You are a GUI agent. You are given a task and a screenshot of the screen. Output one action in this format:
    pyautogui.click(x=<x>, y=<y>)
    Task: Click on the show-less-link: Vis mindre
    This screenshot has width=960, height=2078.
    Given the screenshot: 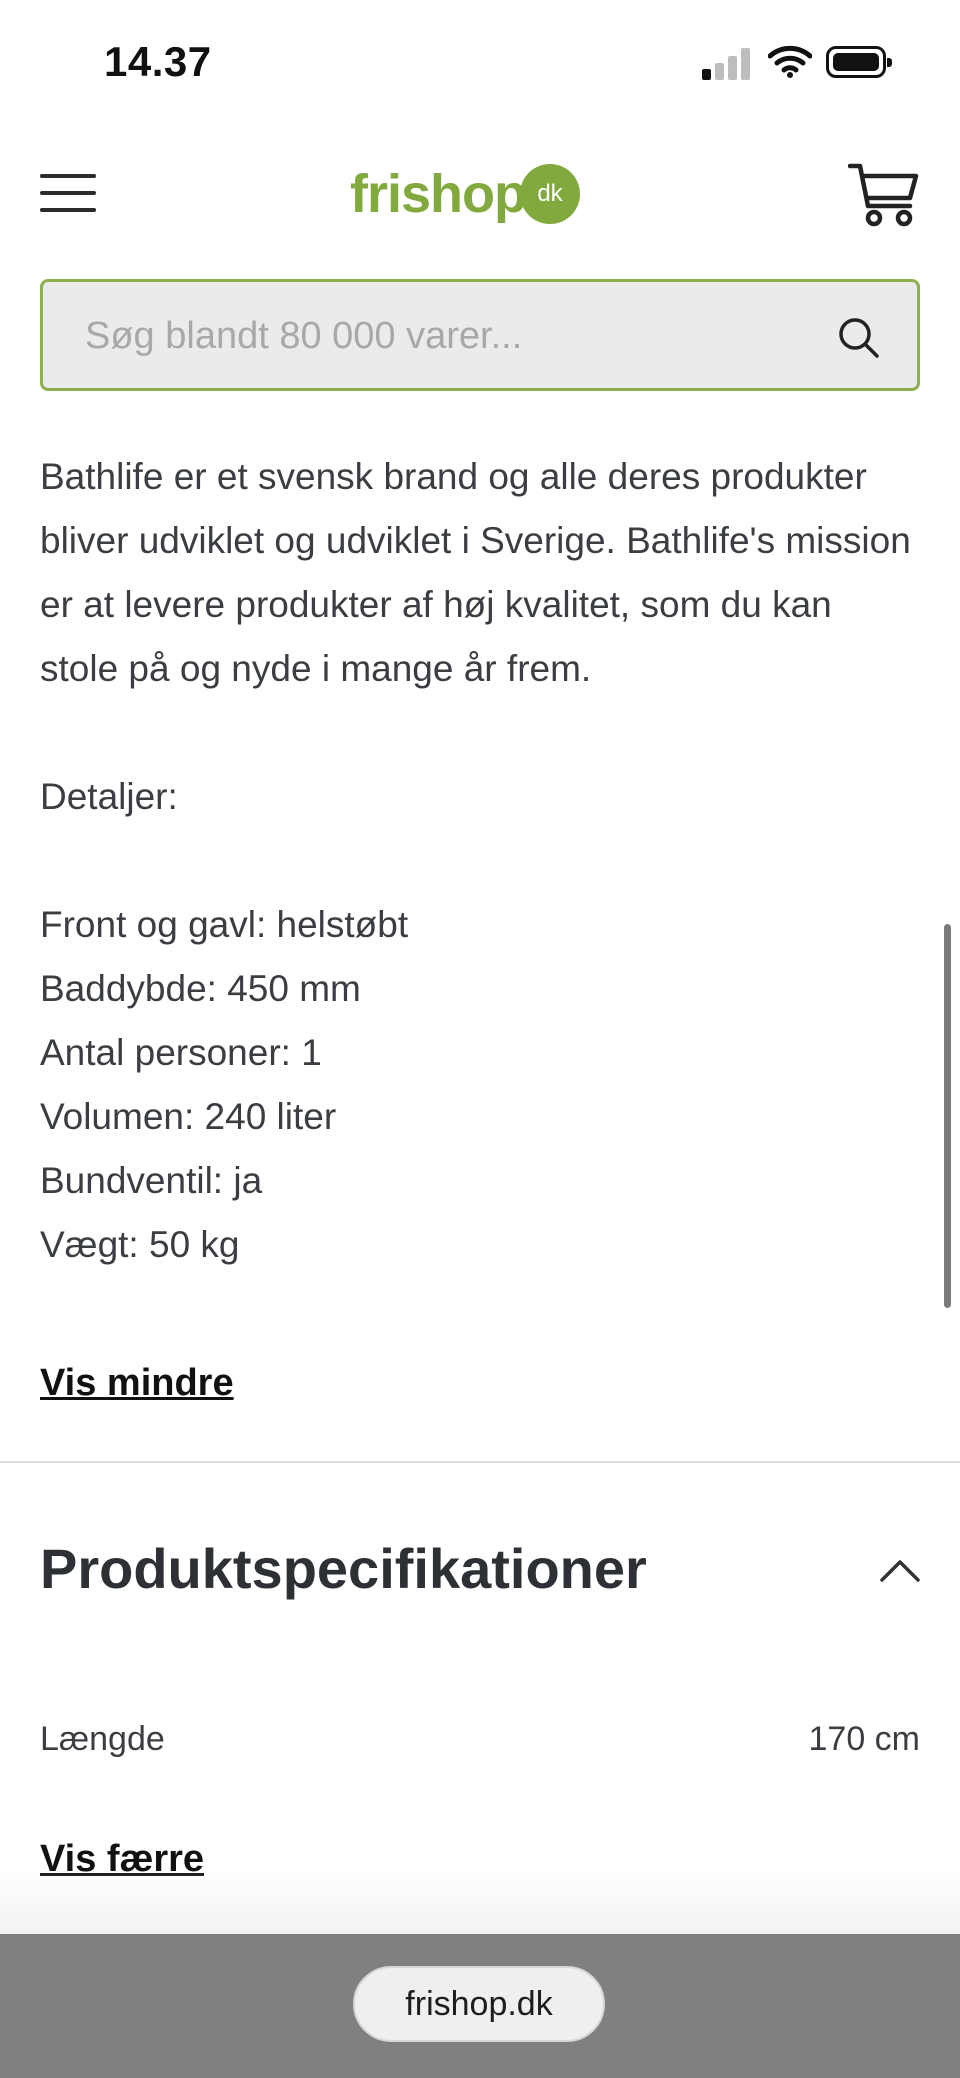 What is the action you would take?
    pyautogui.click(x=137, y=1383)
    